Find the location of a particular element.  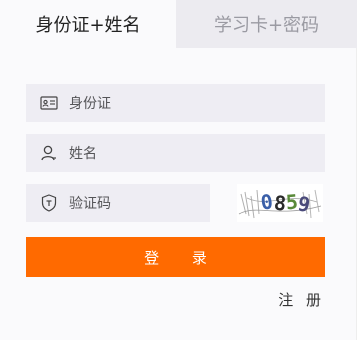

user-icon is located at coordinates (49, 153).